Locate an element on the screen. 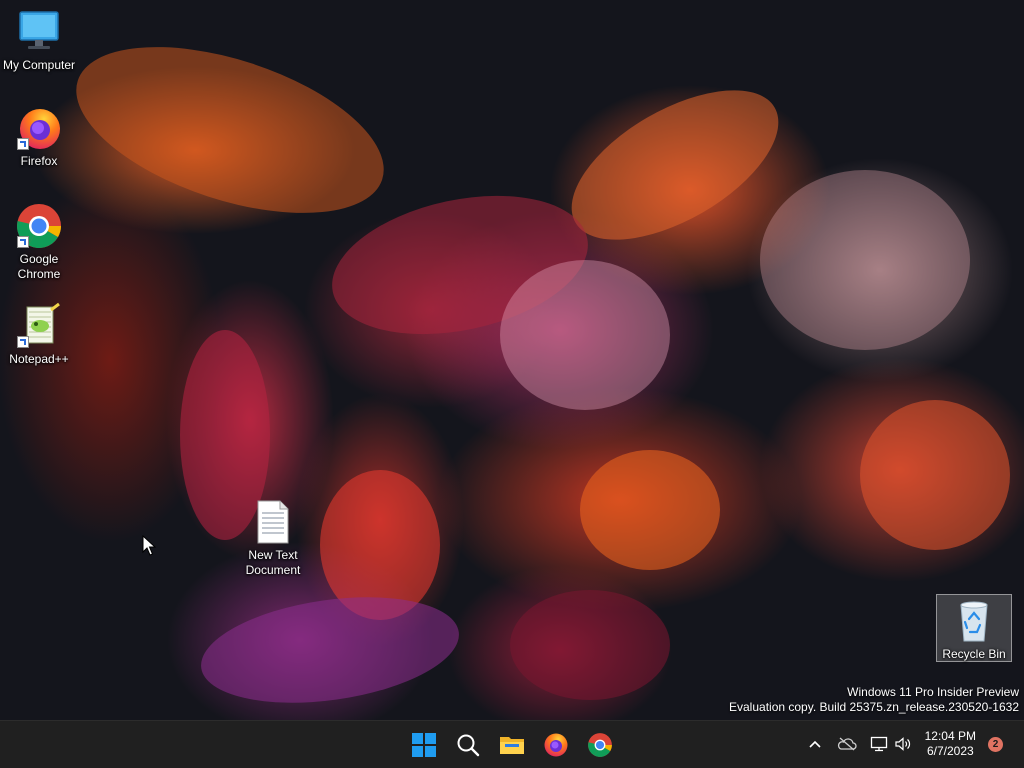 The height and width of the screenshot is (768, 1024). desktop-icon-notepadpp: Notepad++ is located at coordinates (39, 334).